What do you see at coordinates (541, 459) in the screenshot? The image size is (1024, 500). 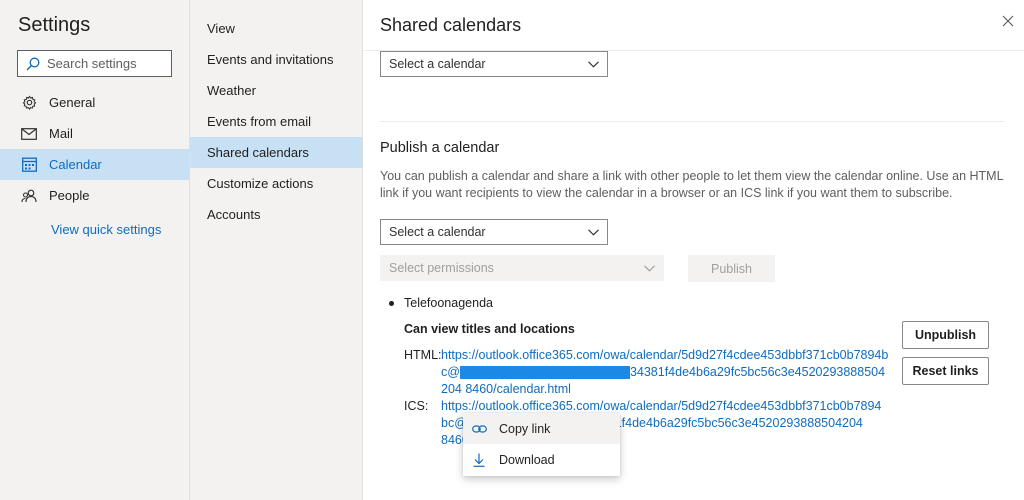 I see `download-menu-item: Download` at bounding box center [541, 459].